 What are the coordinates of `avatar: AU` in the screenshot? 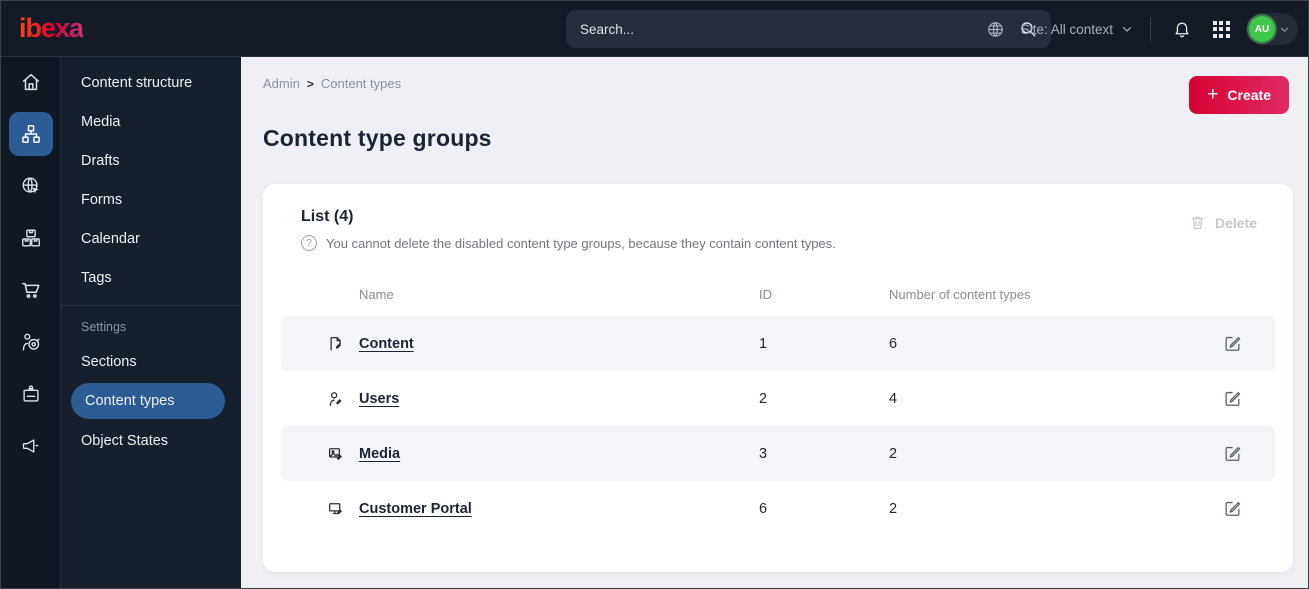 It's located at (1262, 29).